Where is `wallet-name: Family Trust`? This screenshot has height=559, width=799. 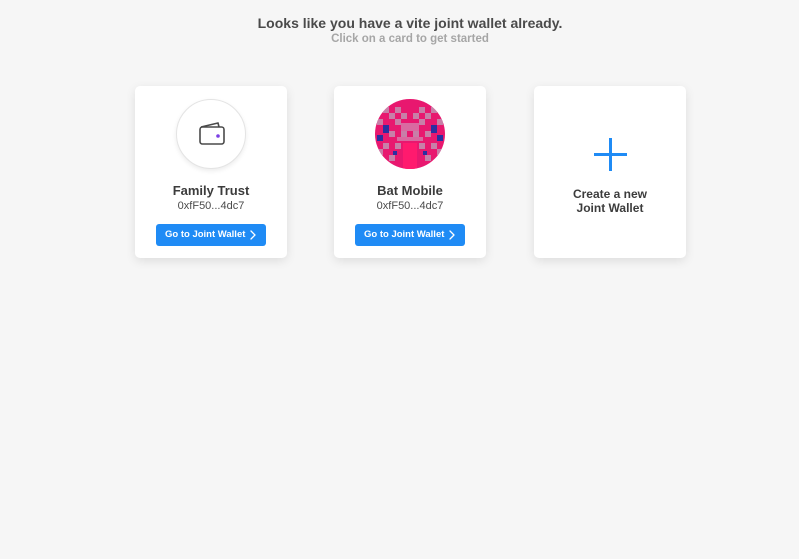 wallet-name: Family Trust is located at coordinates (211, 190).